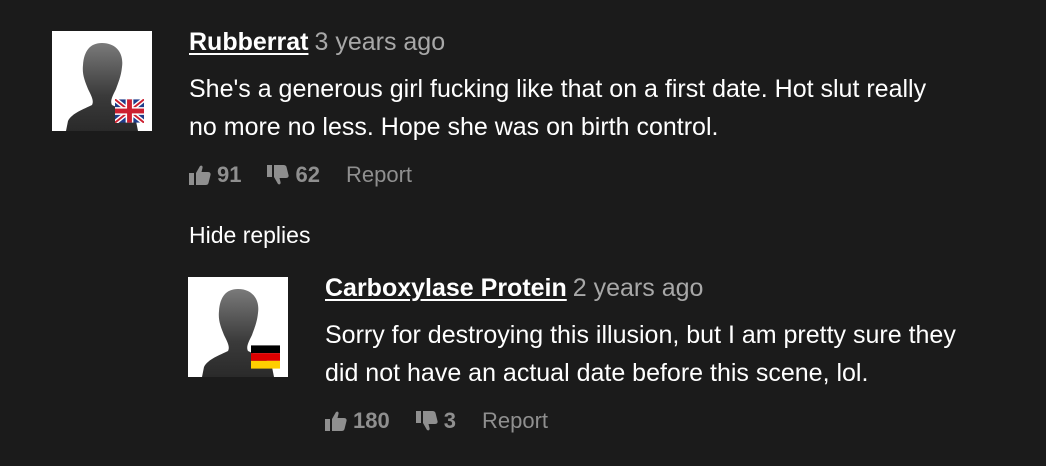  Describe the element at coordinates (446, 288) in the screenshot. I see `username-link: Carboxylase Protein` at that location.